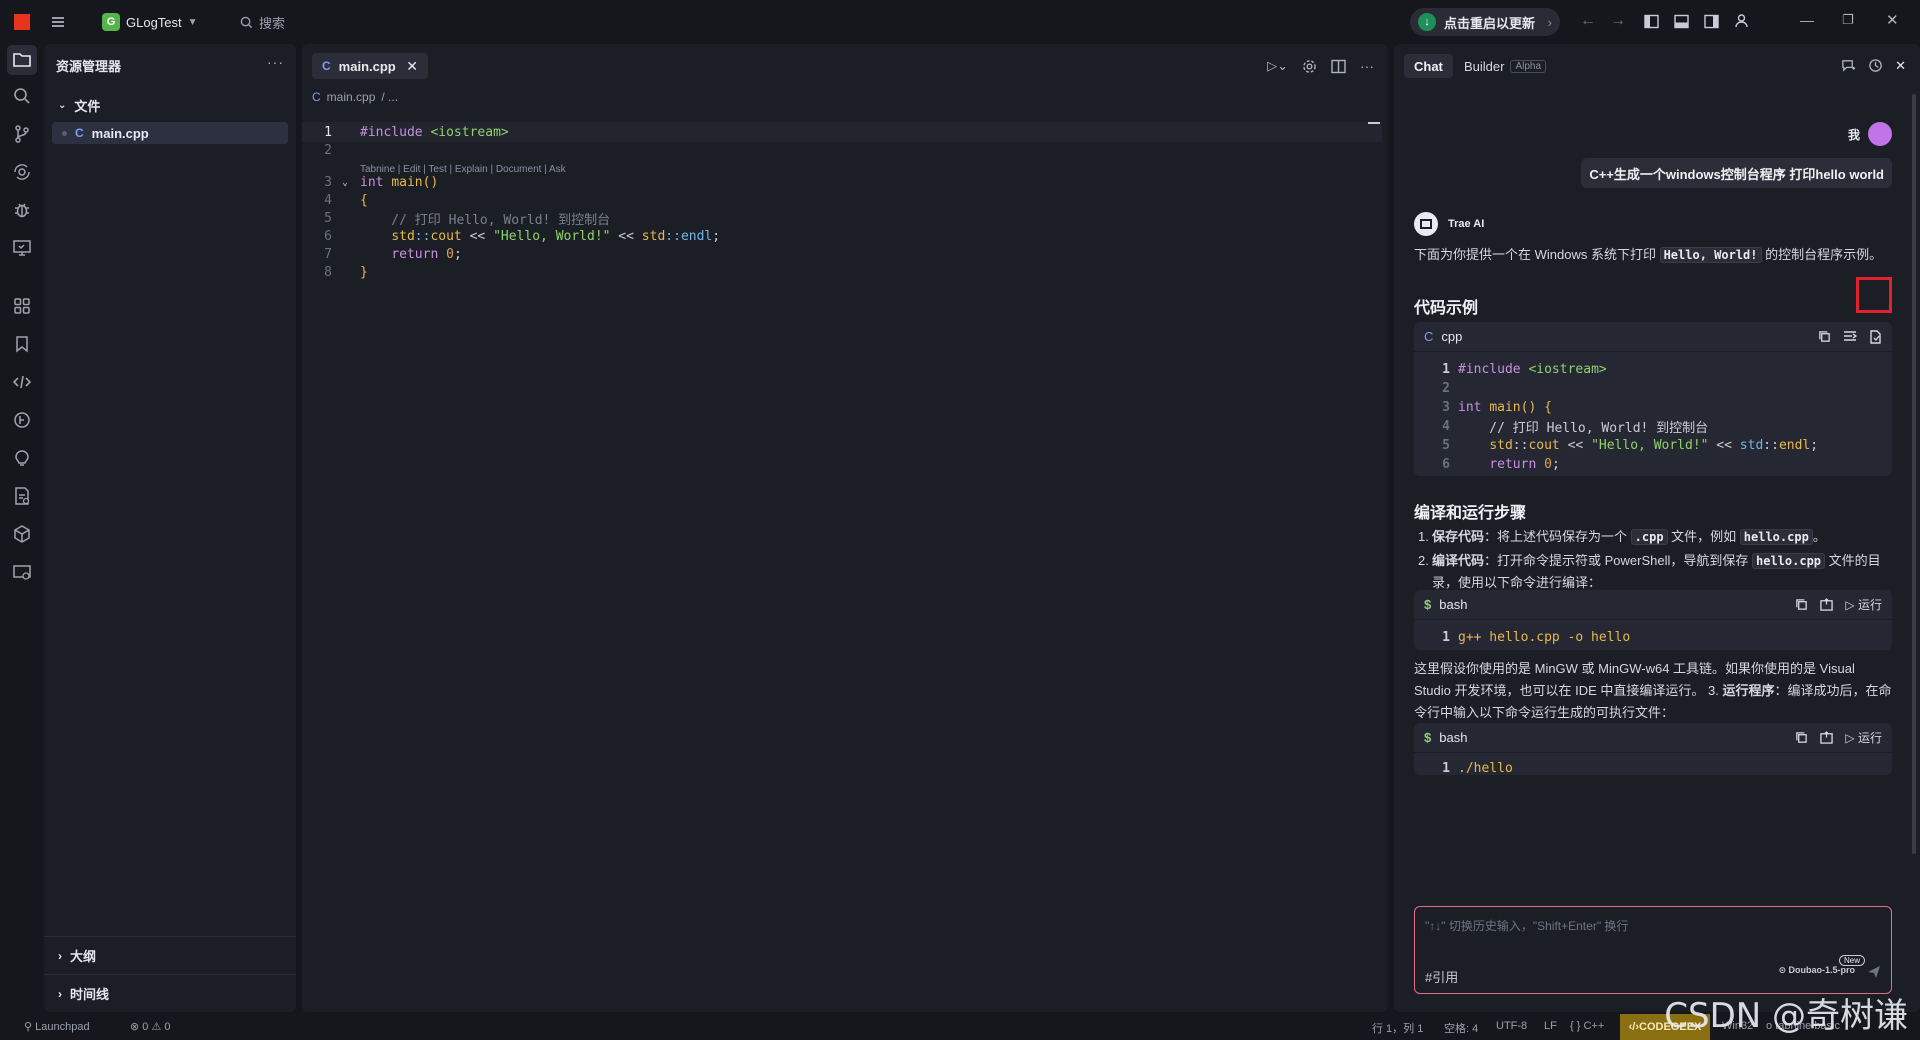 This screenshot has height=1040, width=1920. I want to click on ai-assistant-icon, so click(22, 458).